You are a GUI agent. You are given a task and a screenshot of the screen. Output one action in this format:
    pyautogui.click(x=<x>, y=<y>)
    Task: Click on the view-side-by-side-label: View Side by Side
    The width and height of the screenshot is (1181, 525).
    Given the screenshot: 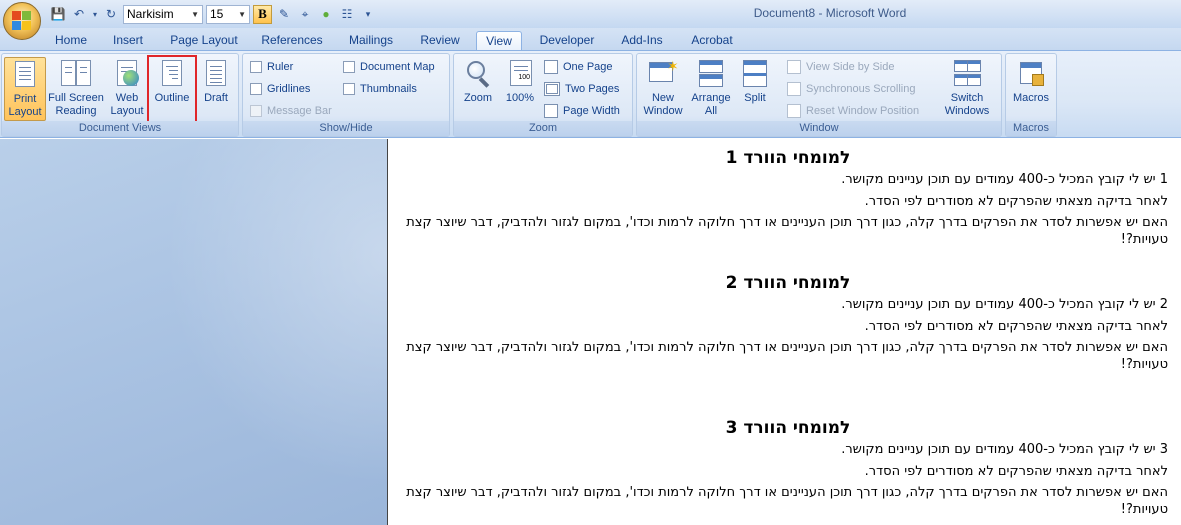 What is the action you would take?
    pyautogui.click(x=850, y=67)
    